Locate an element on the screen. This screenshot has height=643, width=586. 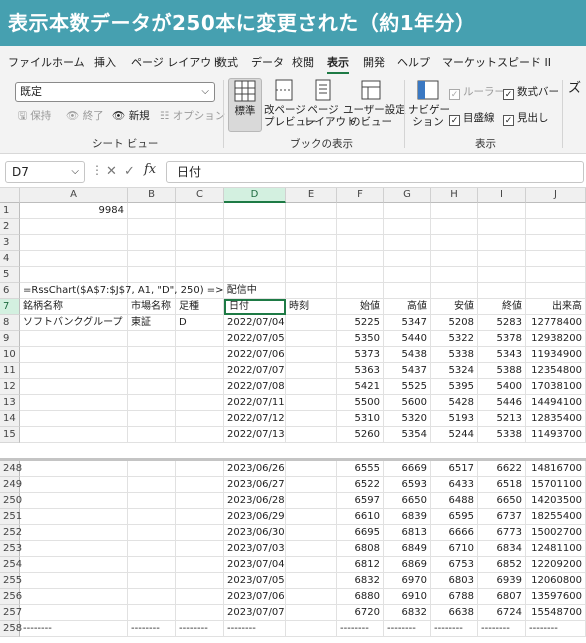
cell: 15548700 is located at coordinates (556, 613).